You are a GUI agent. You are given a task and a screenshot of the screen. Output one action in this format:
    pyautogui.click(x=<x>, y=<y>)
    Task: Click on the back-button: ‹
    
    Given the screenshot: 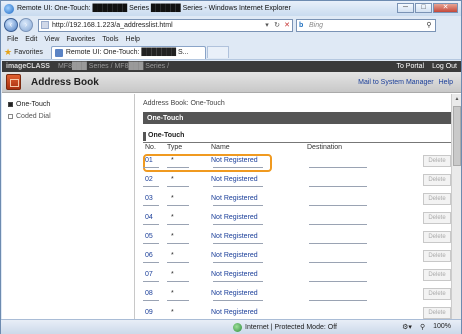 What is the action you would take?
    pyautogui.click(x=11, y=25)
    